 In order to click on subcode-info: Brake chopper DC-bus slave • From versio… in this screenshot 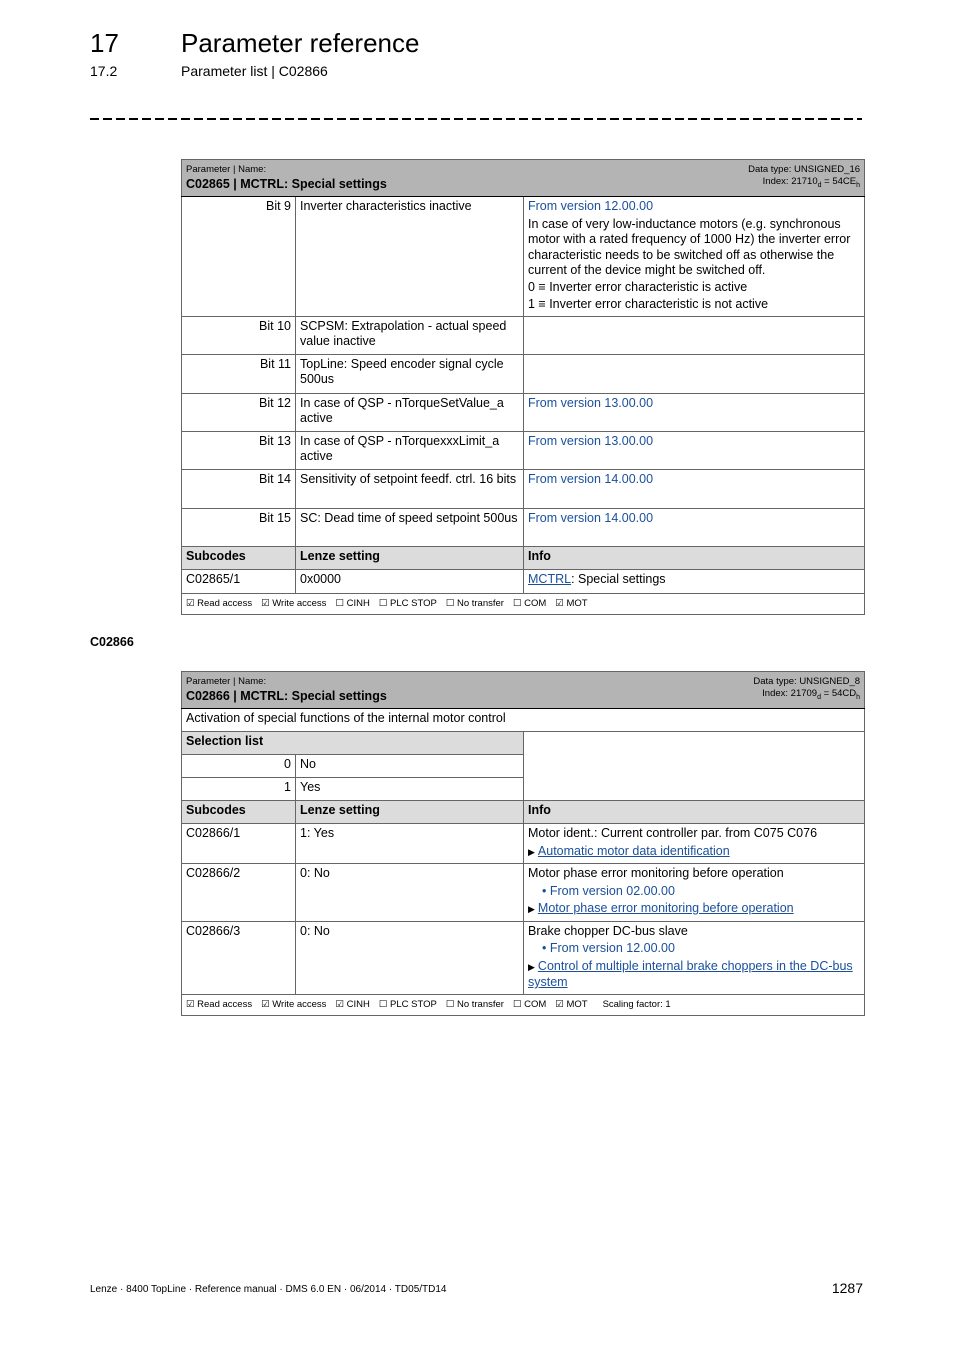, I will do `click(694, 957)`.